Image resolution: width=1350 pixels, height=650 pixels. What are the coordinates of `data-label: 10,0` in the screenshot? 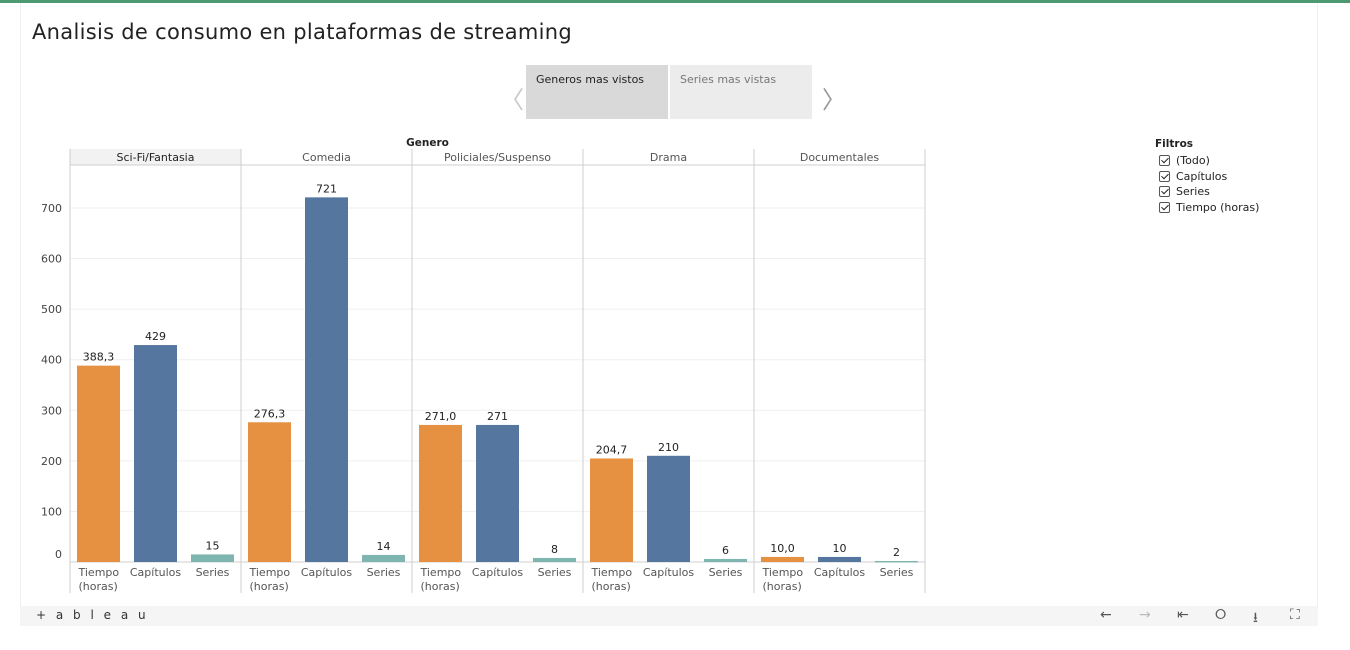 It's located at (782, 548).